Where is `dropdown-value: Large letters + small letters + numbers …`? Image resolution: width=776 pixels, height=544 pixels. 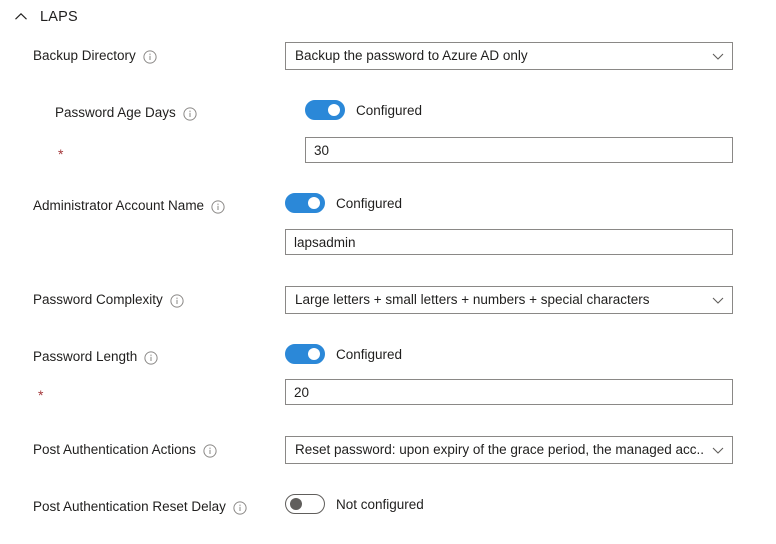 dropdown-value: Large letters + small letters + numbers … is located at coordinates (472, 299).